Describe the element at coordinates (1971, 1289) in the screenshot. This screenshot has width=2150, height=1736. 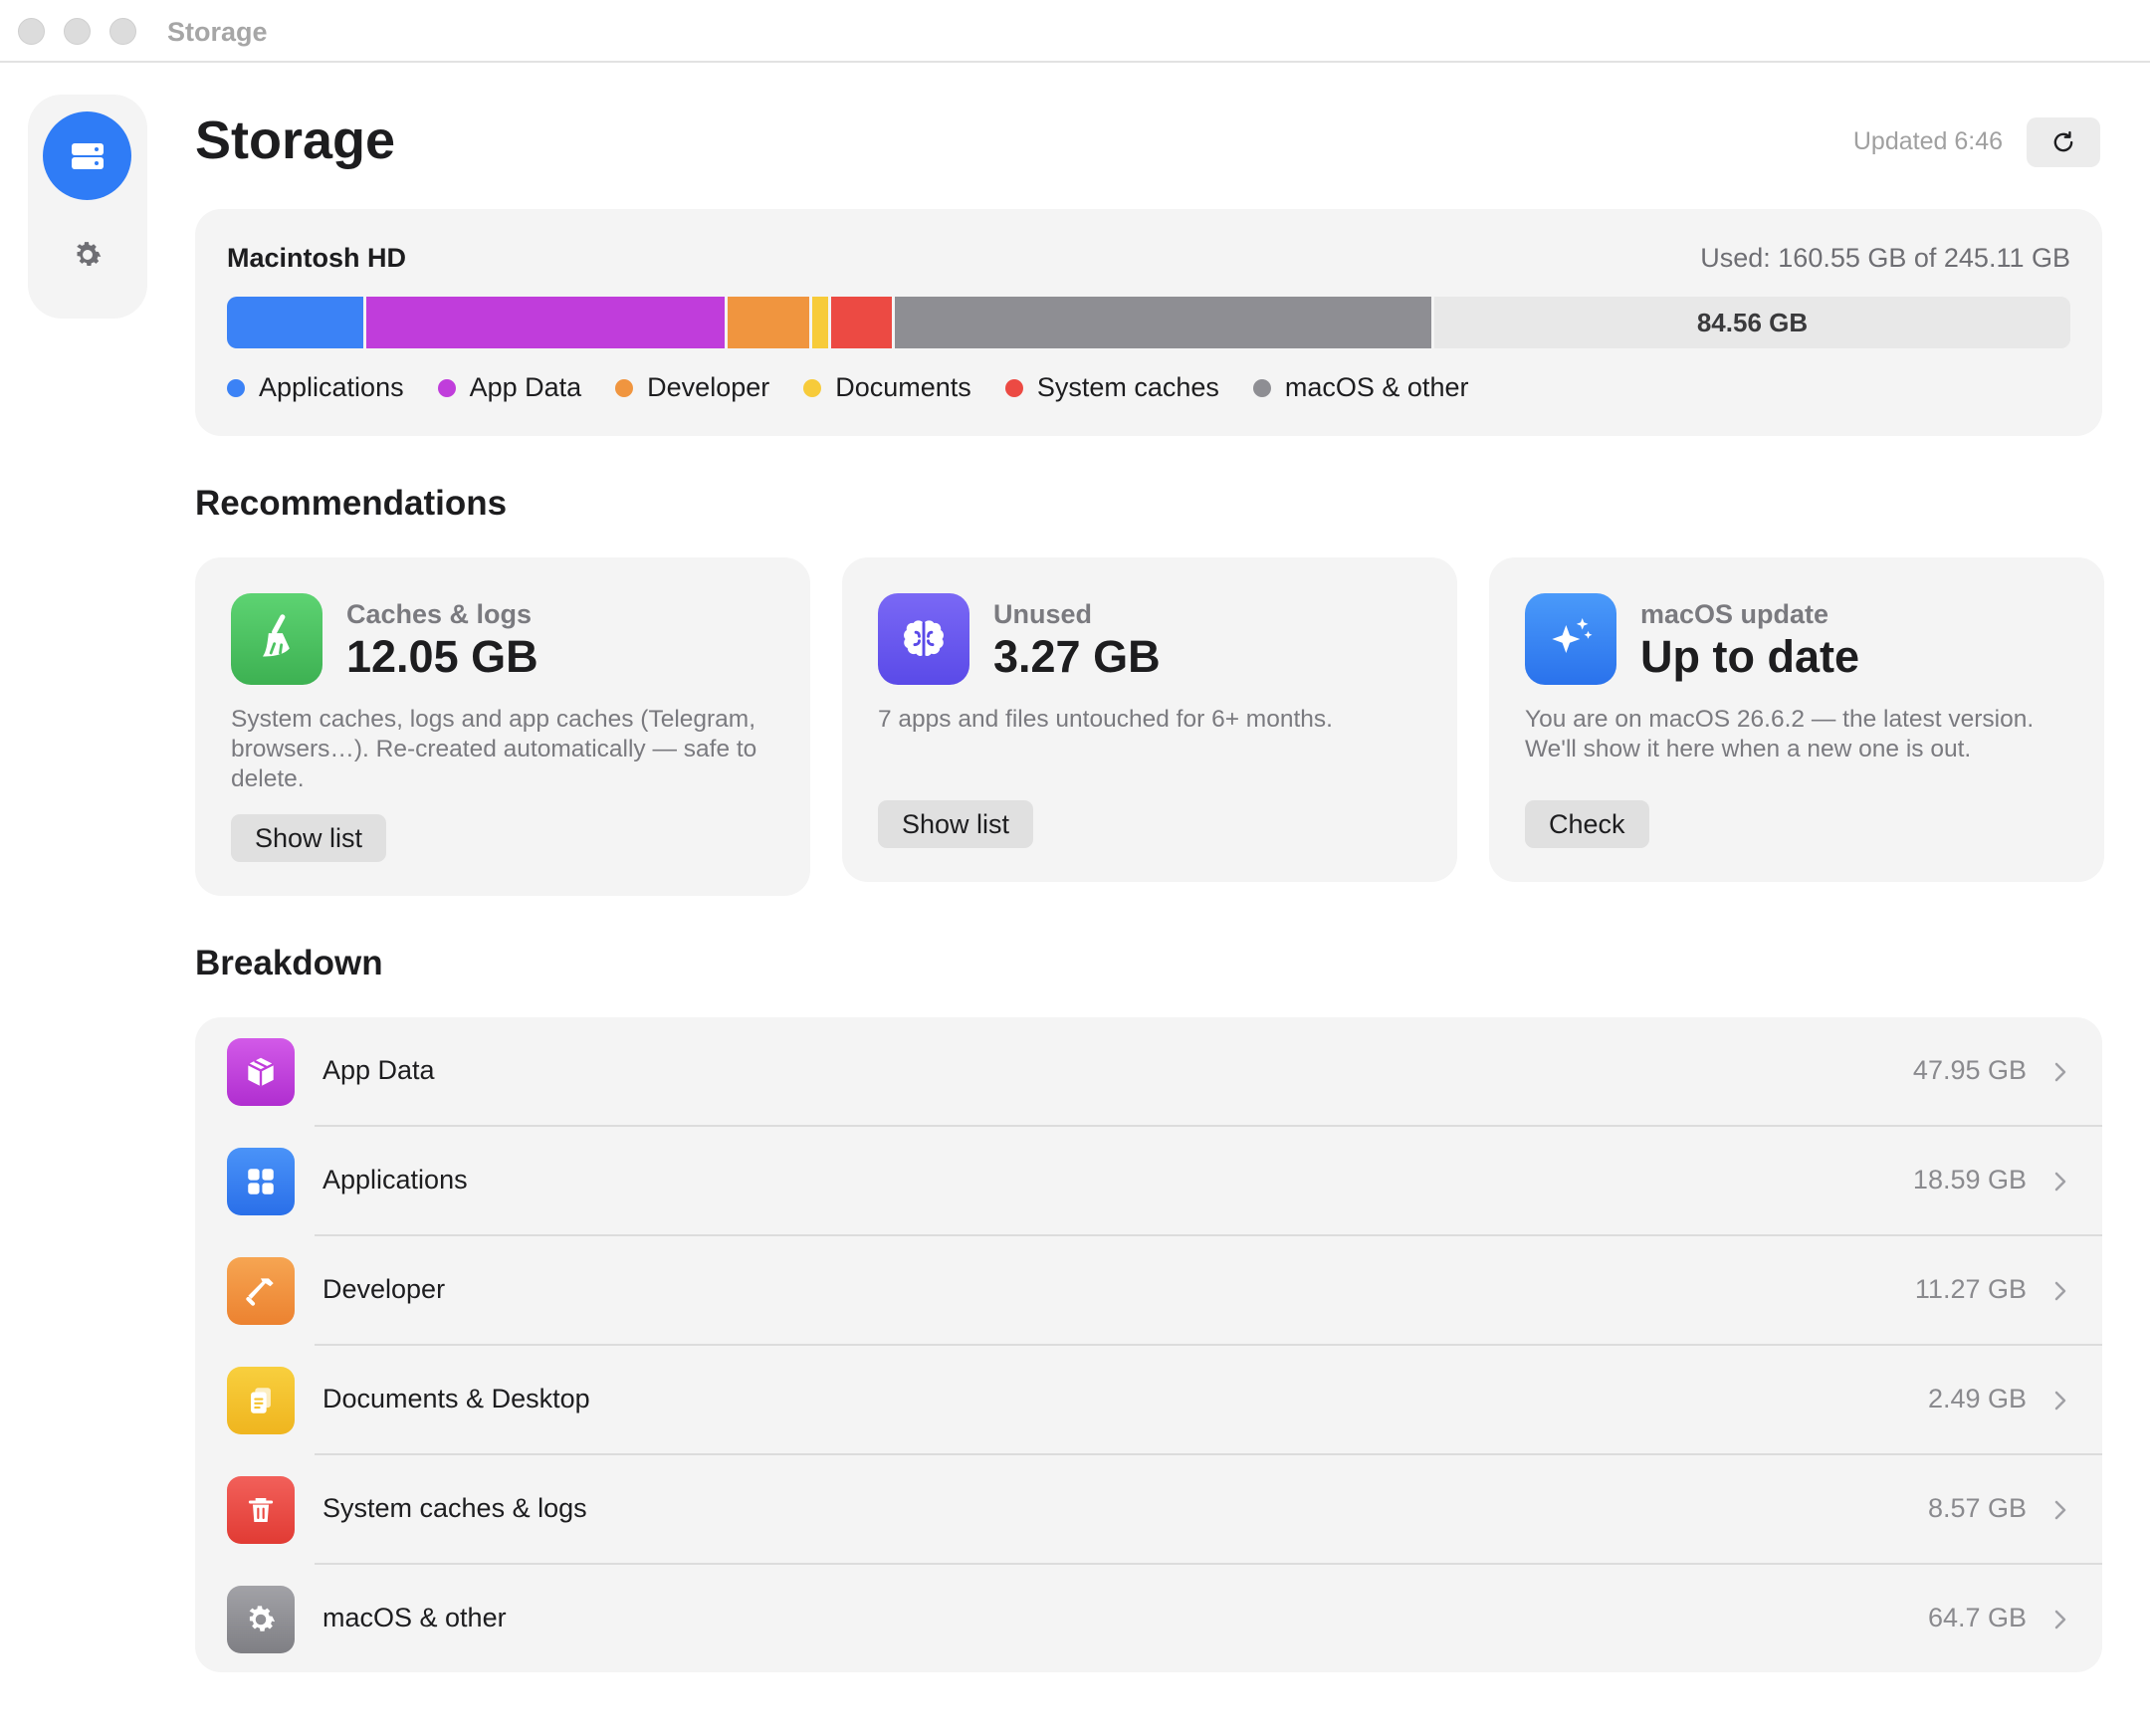
I see `breakdown-size: 11.27 GB` at that location.